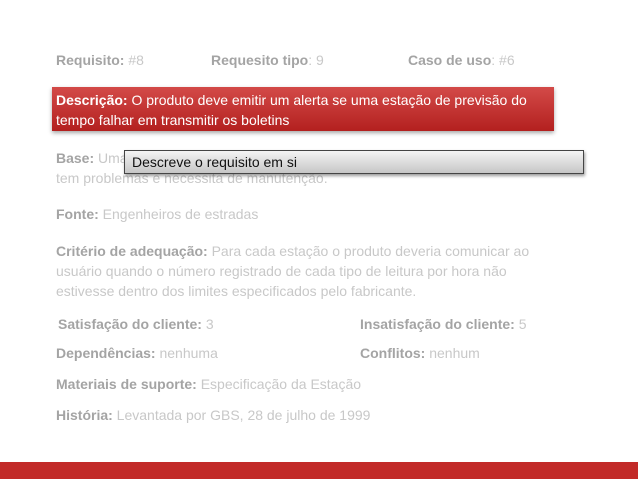 This screenshot has width=638, height=479. Describe the element at coordinates (90, 60) in the screenshot. I see `requisito-label: Requisito:` at that location.